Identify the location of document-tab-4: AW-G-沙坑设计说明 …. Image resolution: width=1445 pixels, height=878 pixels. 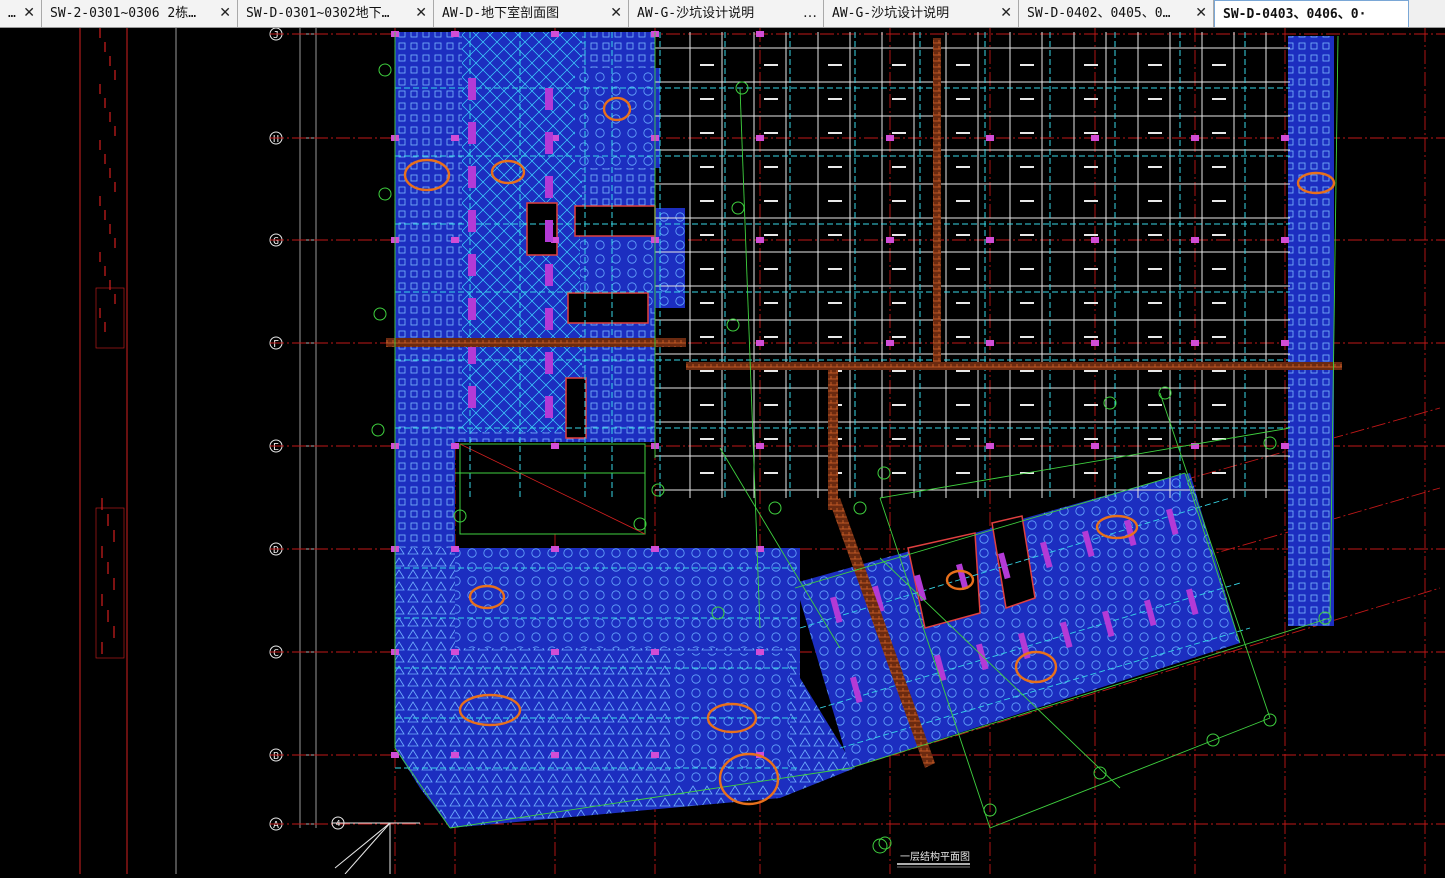
(726, 13).